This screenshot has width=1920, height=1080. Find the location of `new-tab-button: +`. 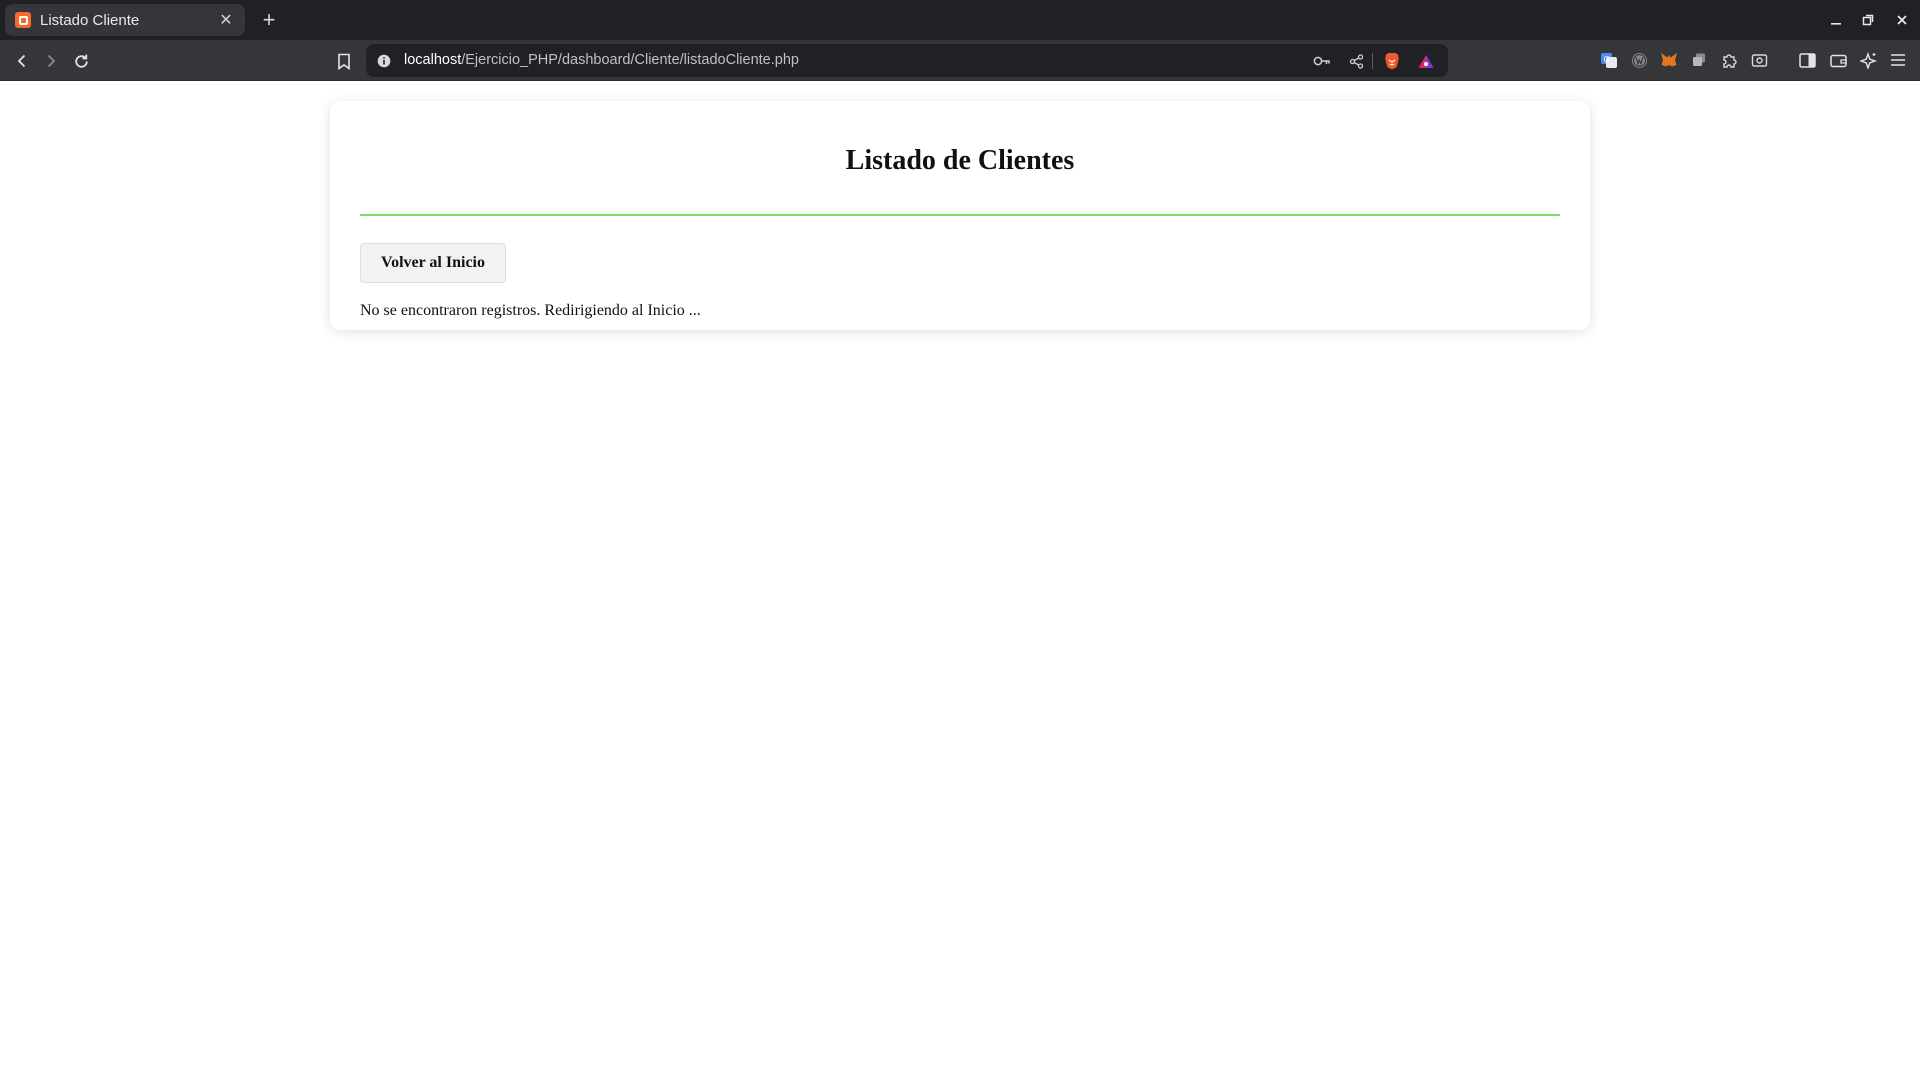

new-tab-button: + is located at coordinates (269, 20).